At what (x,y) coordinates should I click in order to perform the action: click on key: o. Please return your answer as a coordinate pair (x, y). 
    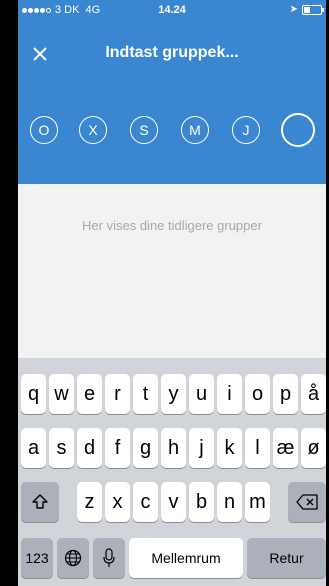
    Looking at the image, I should click on (257, 394).